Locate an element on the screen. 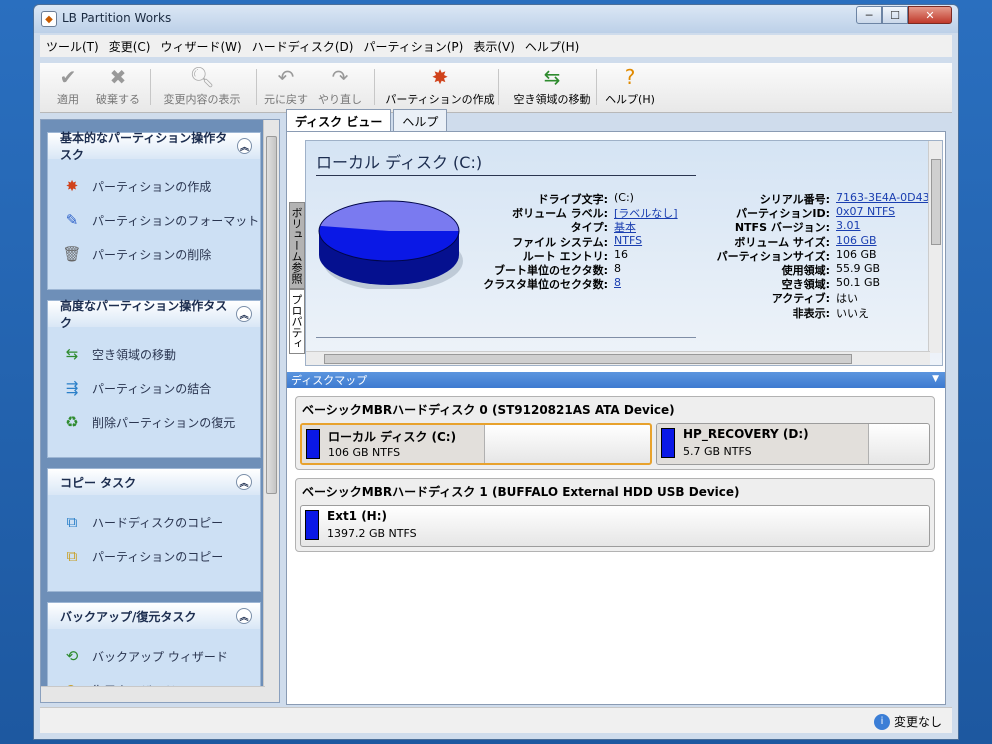 The image size is (992, 744). partition-d: HP_RECOVERY (D:) 5.7 GB NTFS is located at coordinates (793, 444).